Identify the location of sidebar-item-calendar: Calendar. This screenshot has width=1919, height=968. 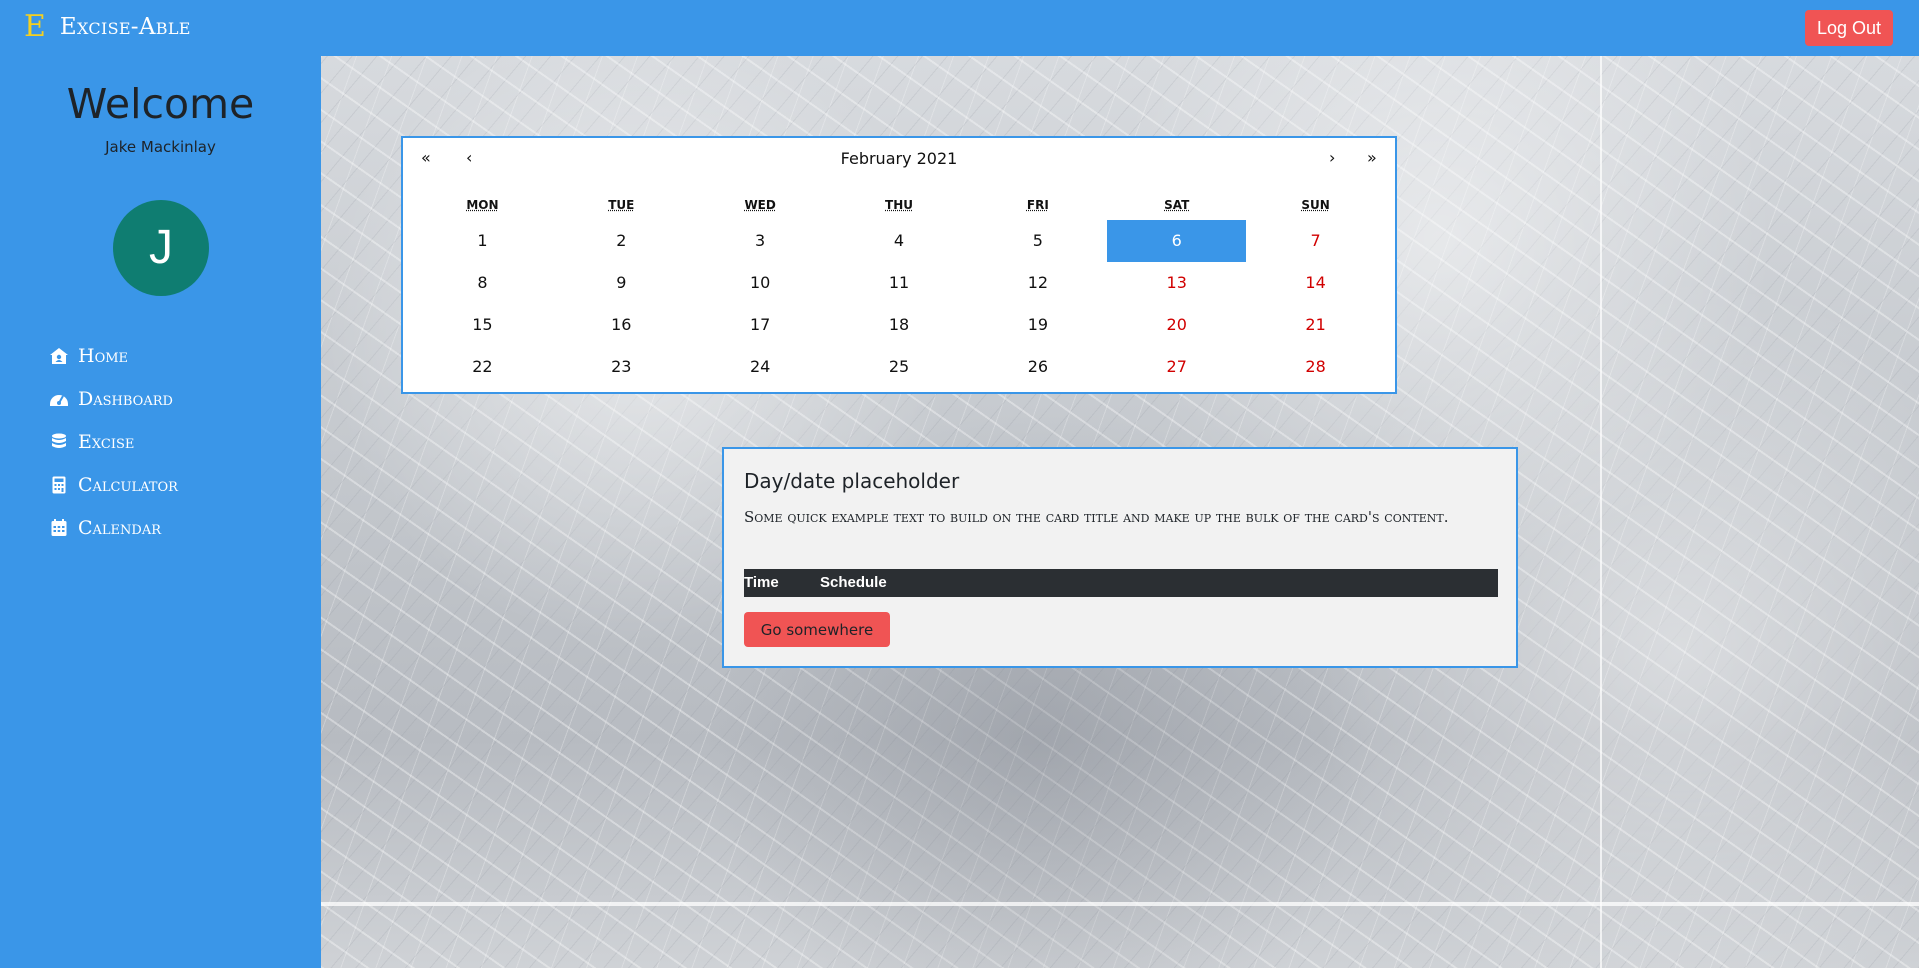
(113, 527).